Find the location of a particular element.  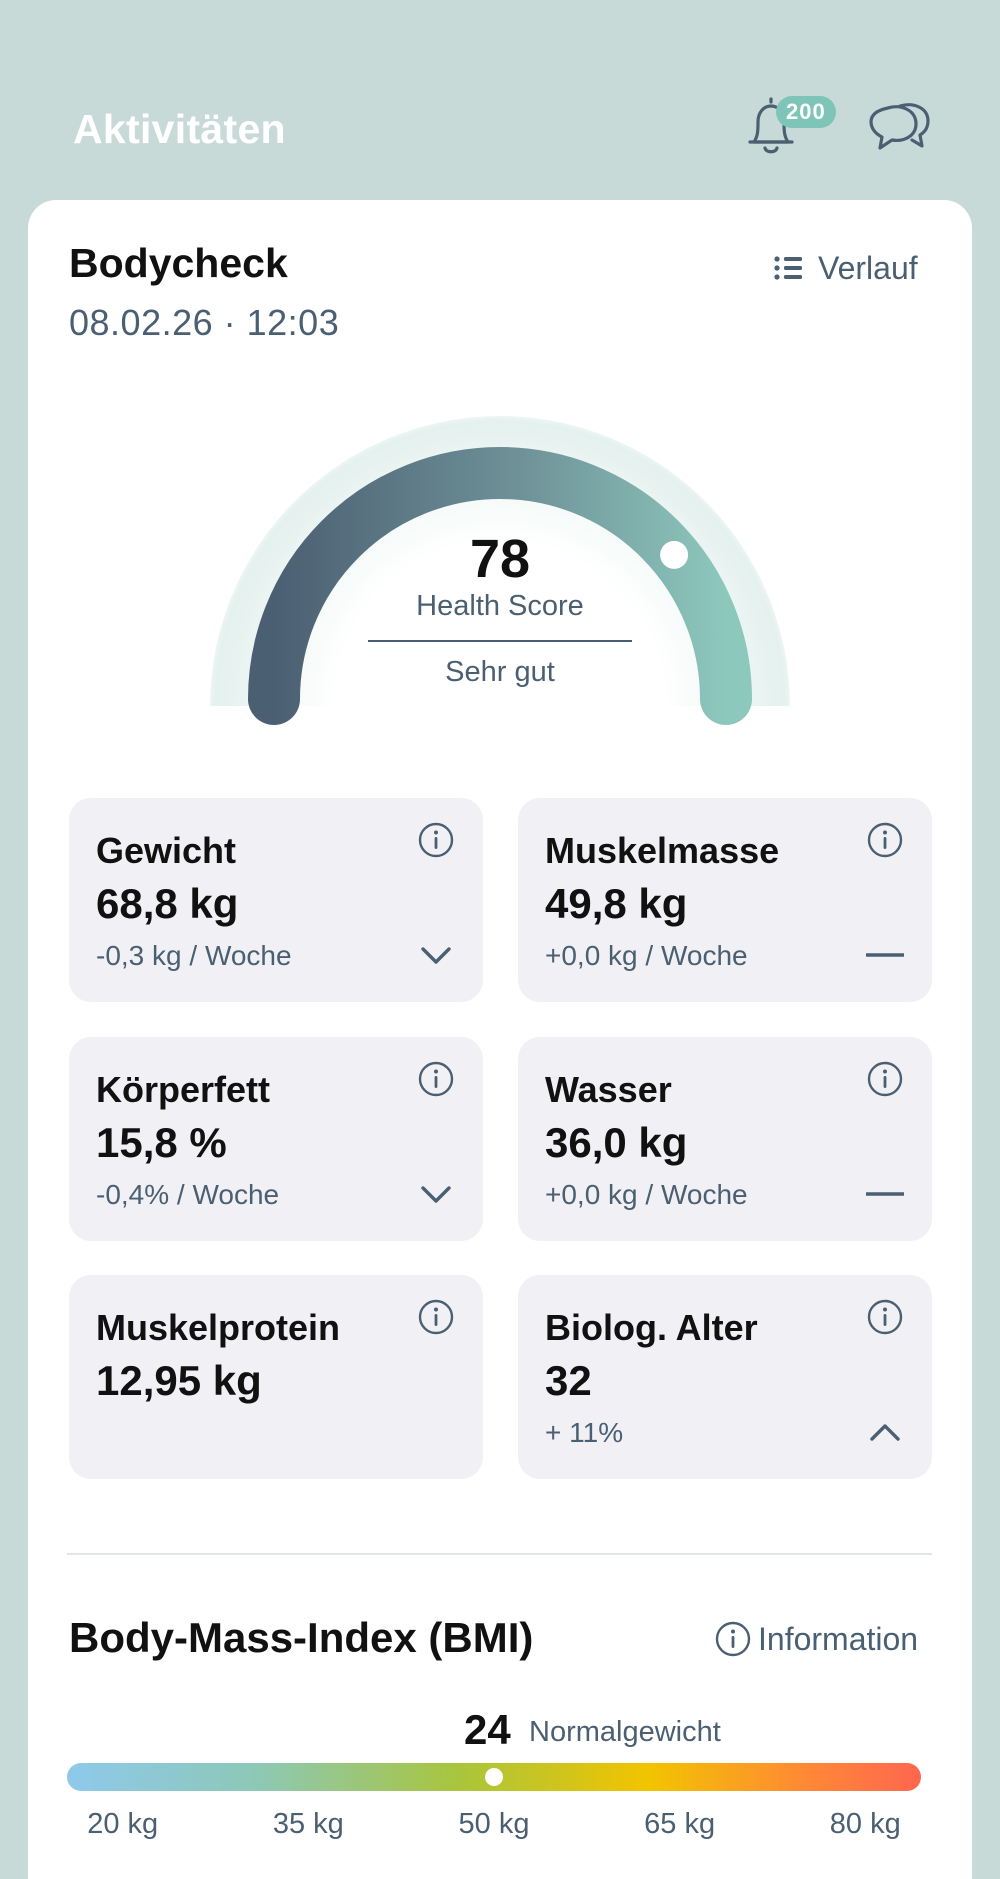

section-divider is located at coordinates (499, 1554).